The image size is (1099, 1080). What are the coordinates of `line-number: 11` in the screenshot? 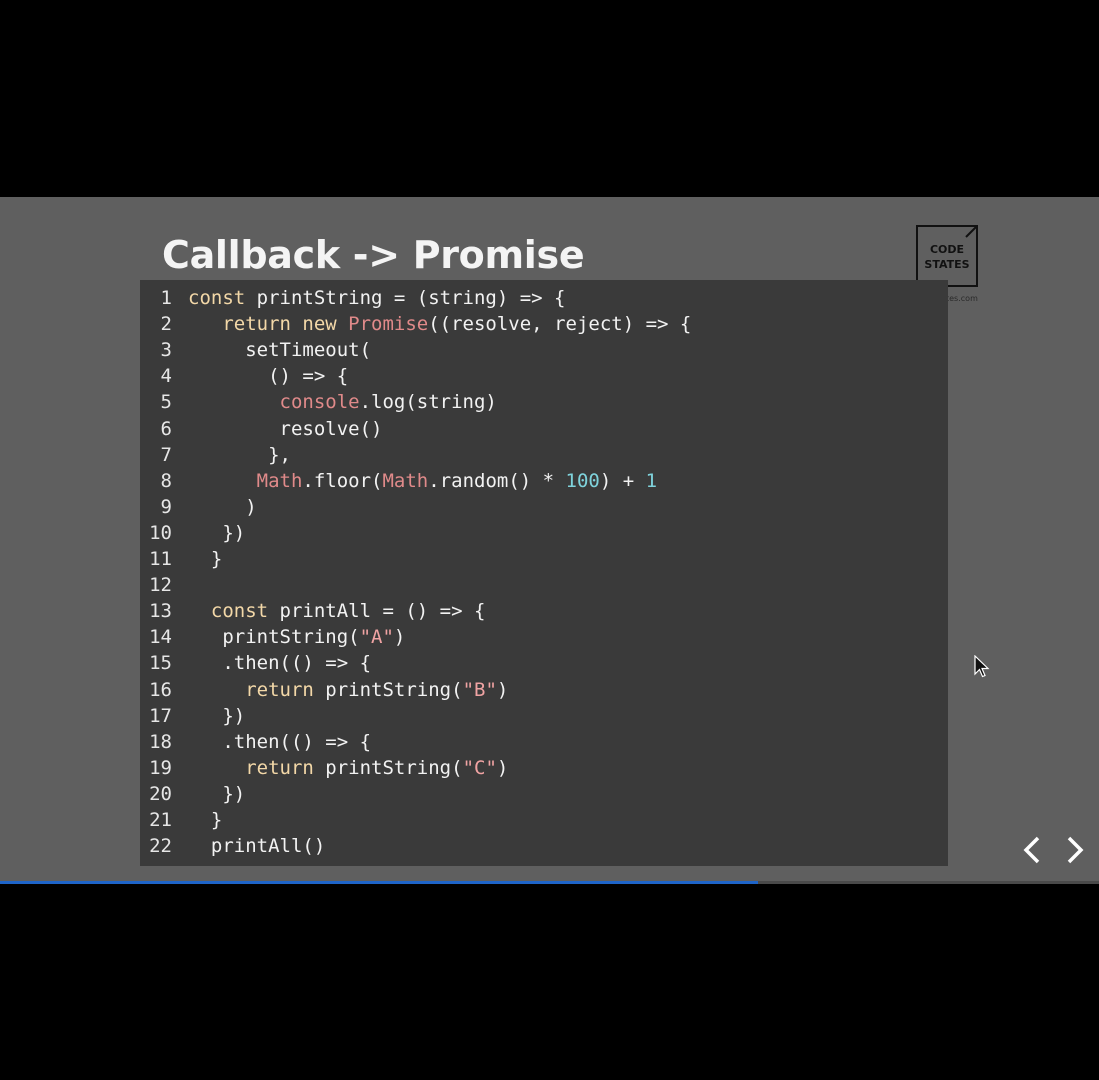 It's located at (160, 559).